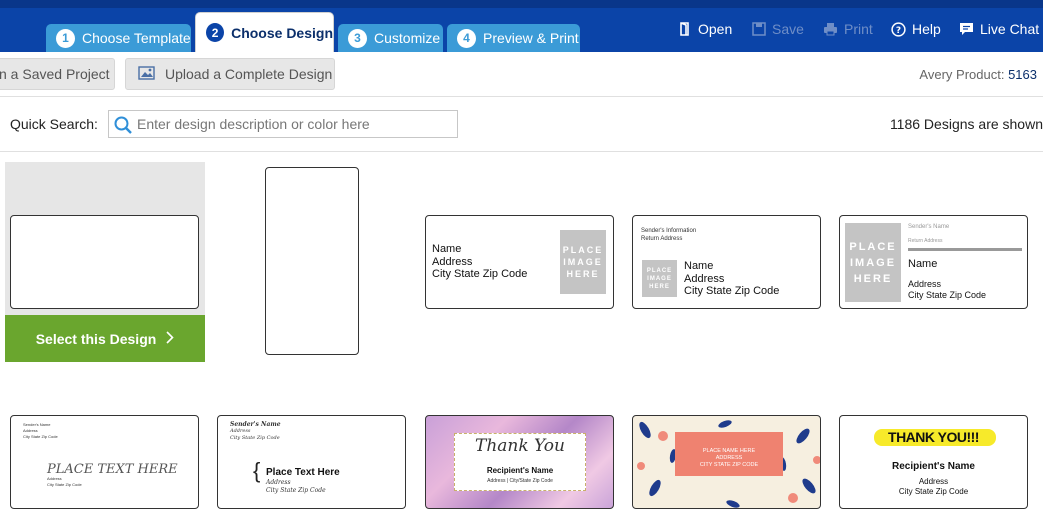  What do you see at coordinates (257, 470) in the screenshot?
I see `brace-decoration: {` at bounding box center [257, 470].